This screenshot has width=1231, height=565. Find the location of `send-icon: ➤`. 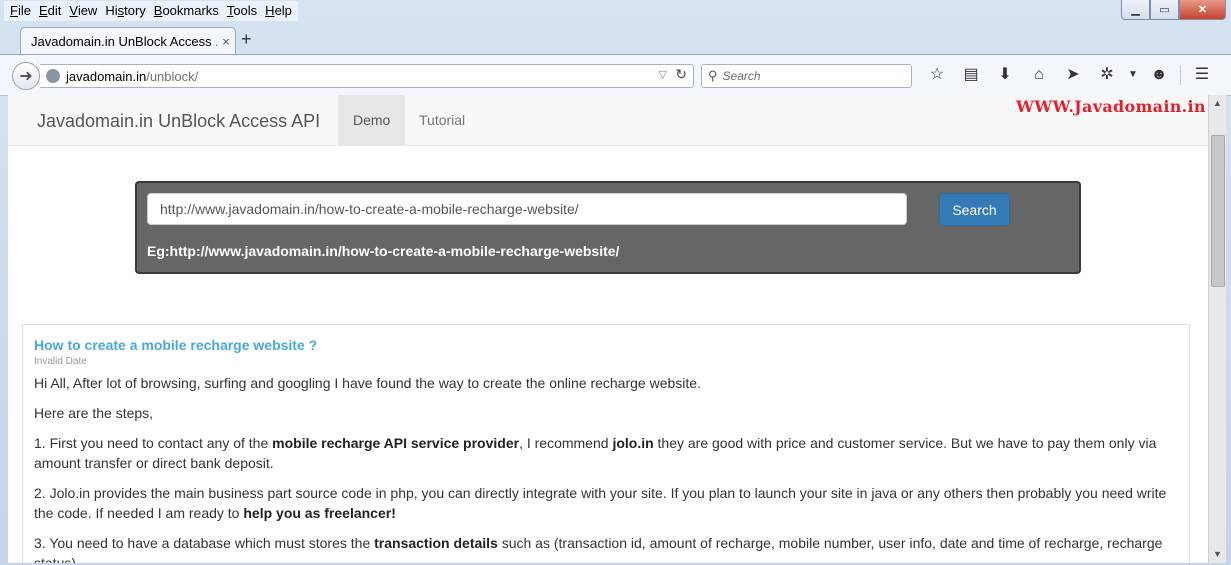

send-icon: ➤ is located at coordinates (1073, 75).